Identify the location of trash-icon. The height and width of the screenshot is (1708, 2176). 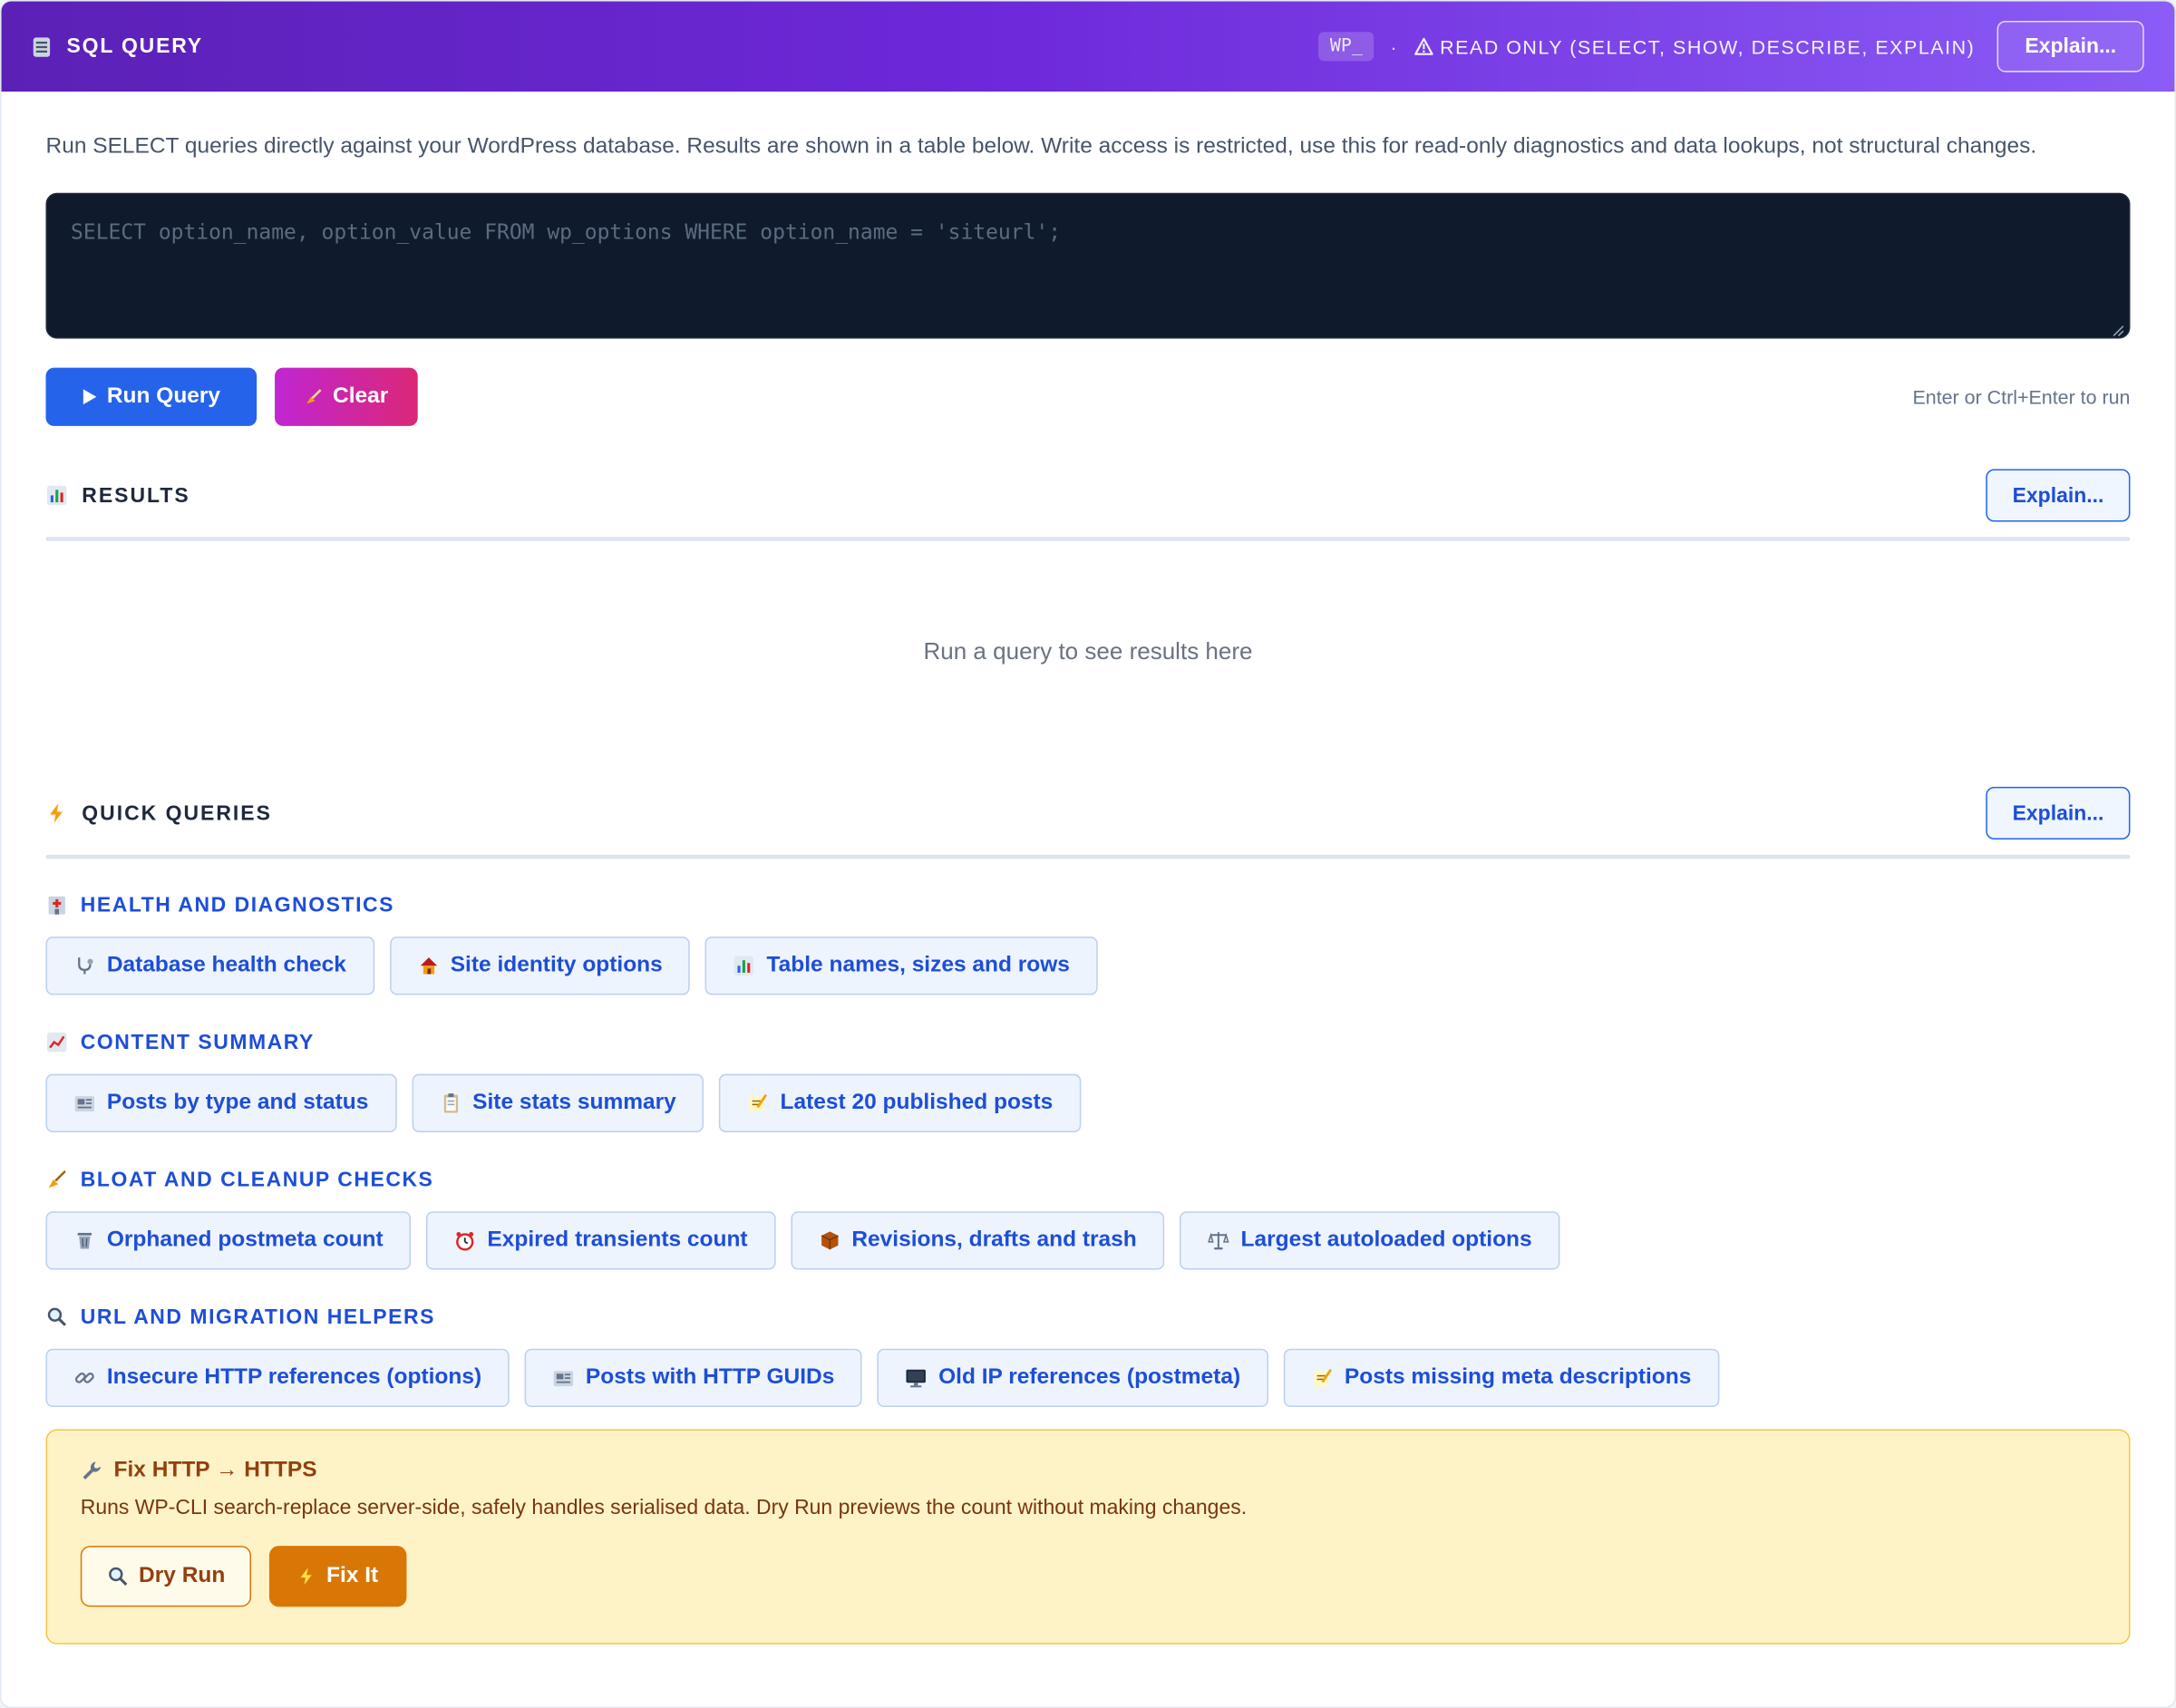
(84, 1240).